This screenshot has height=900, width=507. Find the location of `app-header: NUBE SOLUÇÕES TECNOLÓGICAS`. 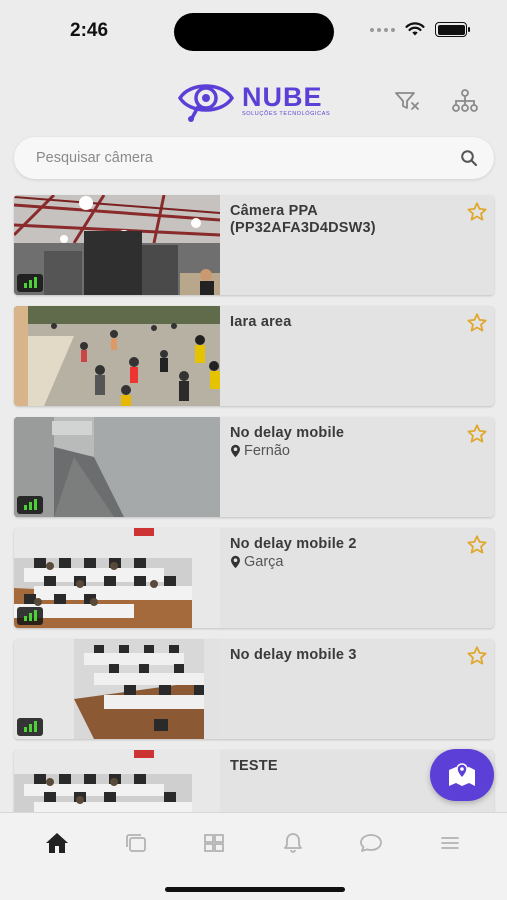

app-header: NUBE SOLUÇÕES TECNOLÓGICAS is located at coordinates (253, 100).